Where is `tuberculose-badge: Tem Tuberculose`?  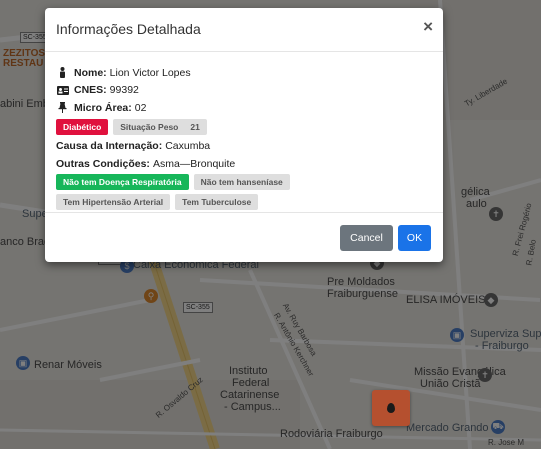
tuberculose-badge: Tem Tuberculose is located at coordinates (217, 202).